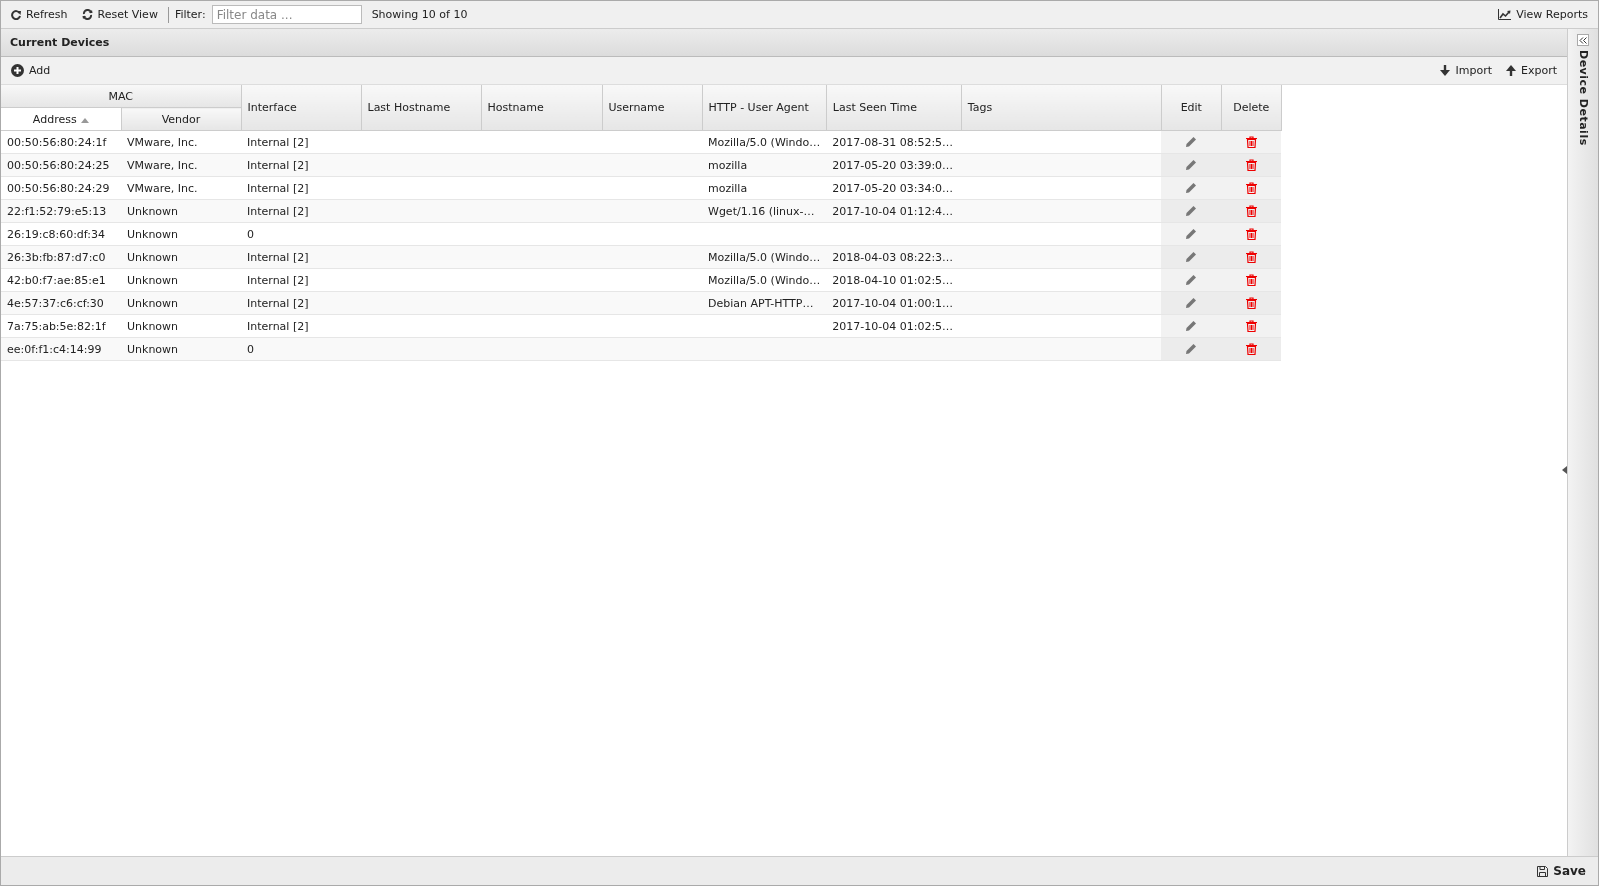  I want to click on table-cell: 26:19:c8:60:df:34, so click(56, 234).